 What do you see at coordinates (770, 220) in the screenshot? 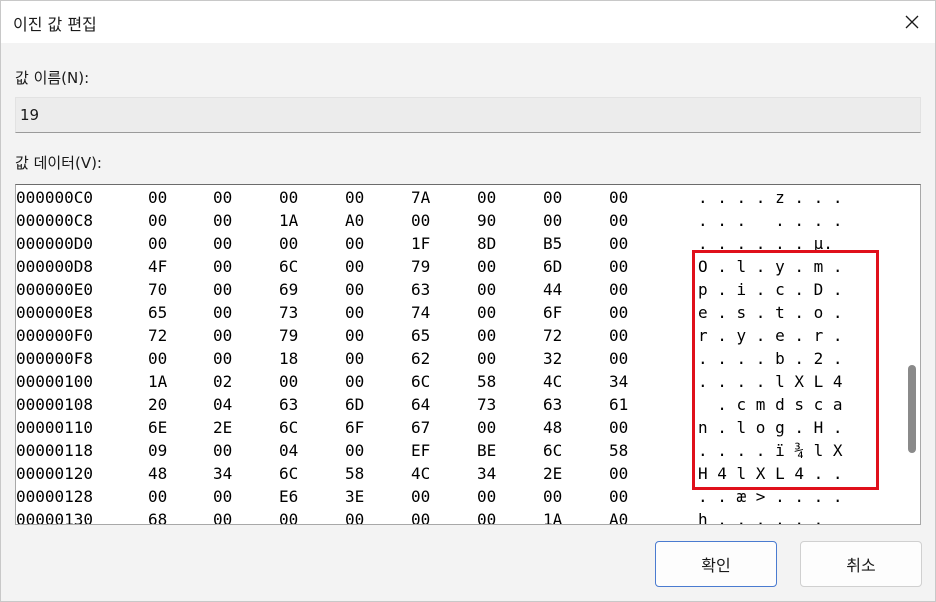
I see `hex-ascii: . . . . . . .` at bounding box center [770, 220].